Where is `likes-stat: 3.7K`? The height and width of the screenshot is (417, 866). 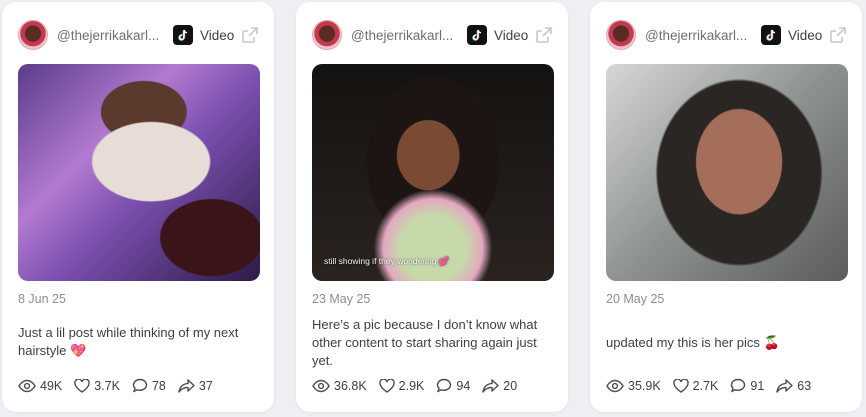
likes-stat: 3.7K is located at coordinates (97, 385).